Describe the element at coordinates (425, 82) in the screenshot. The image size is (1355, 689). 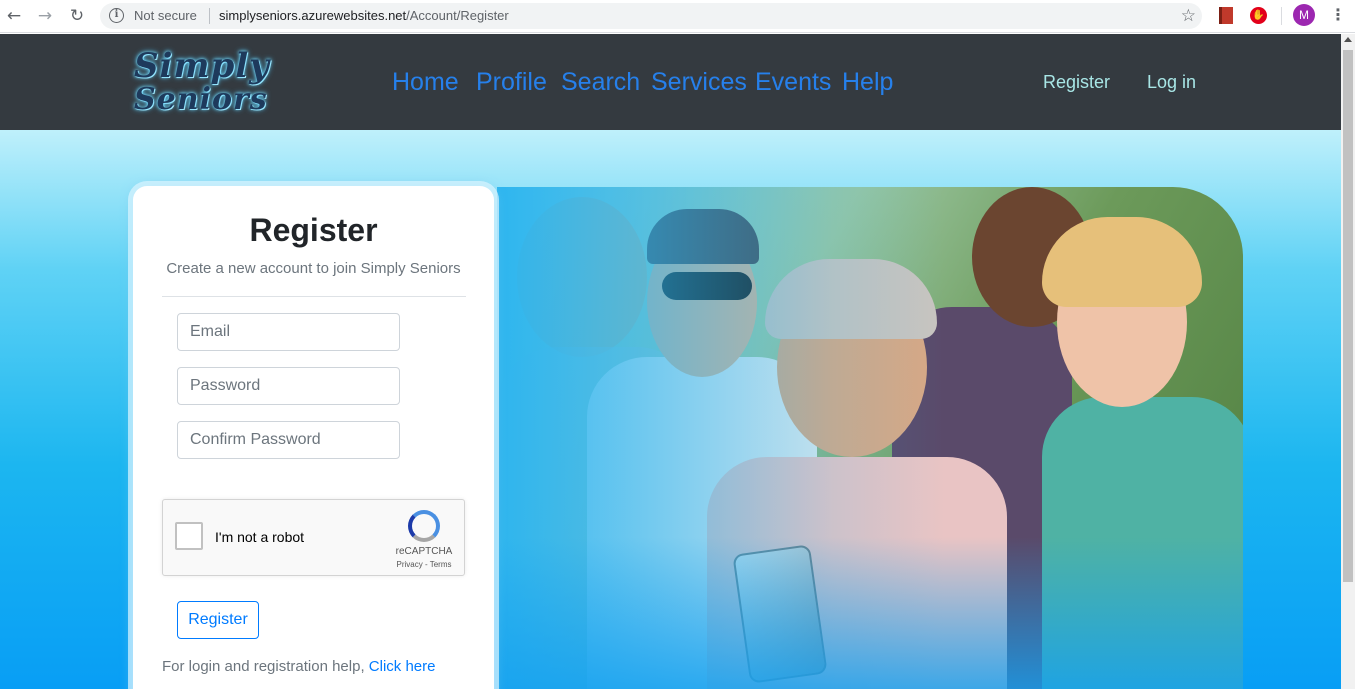
I see `nav-link-home: Home` at that location.